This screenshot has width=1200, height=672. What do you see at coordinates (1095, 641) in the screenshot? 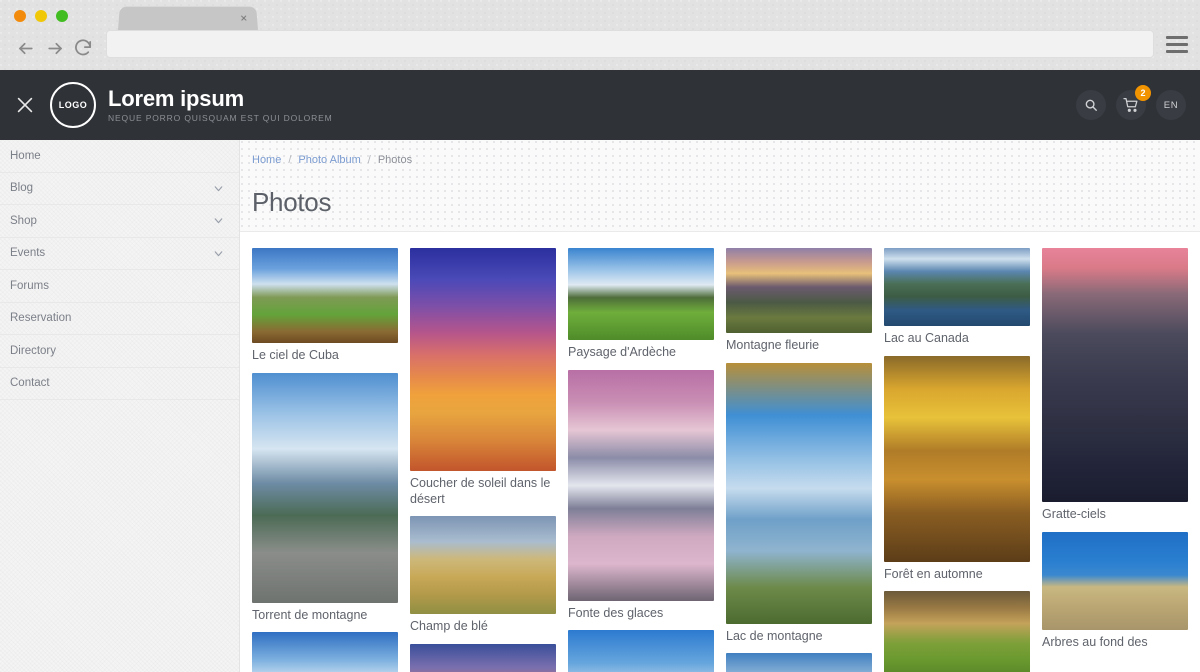
I see `photo-caption: Arbres au fond des` at bounding box center [1095, 641].